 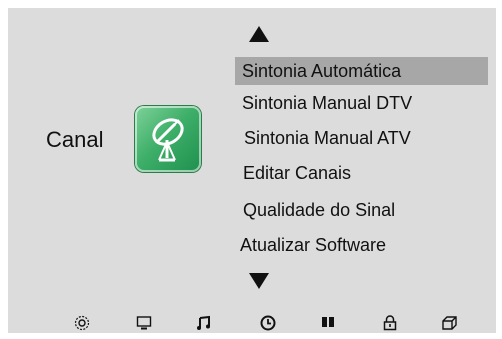 What do you see at coordinates (361, 71) in the screenshot?
I see `menu-item-sintonia-automatica: Sintonia Automática` at bounding box center [361, 71].